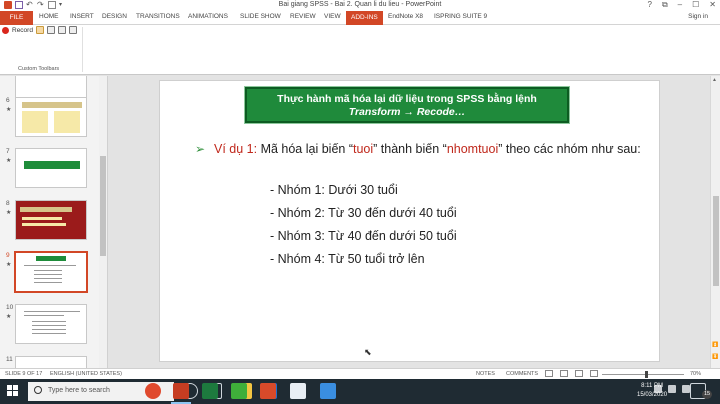 The image size is (720, 404). I want to click on slide-sorter-icon, so click(564, 373).